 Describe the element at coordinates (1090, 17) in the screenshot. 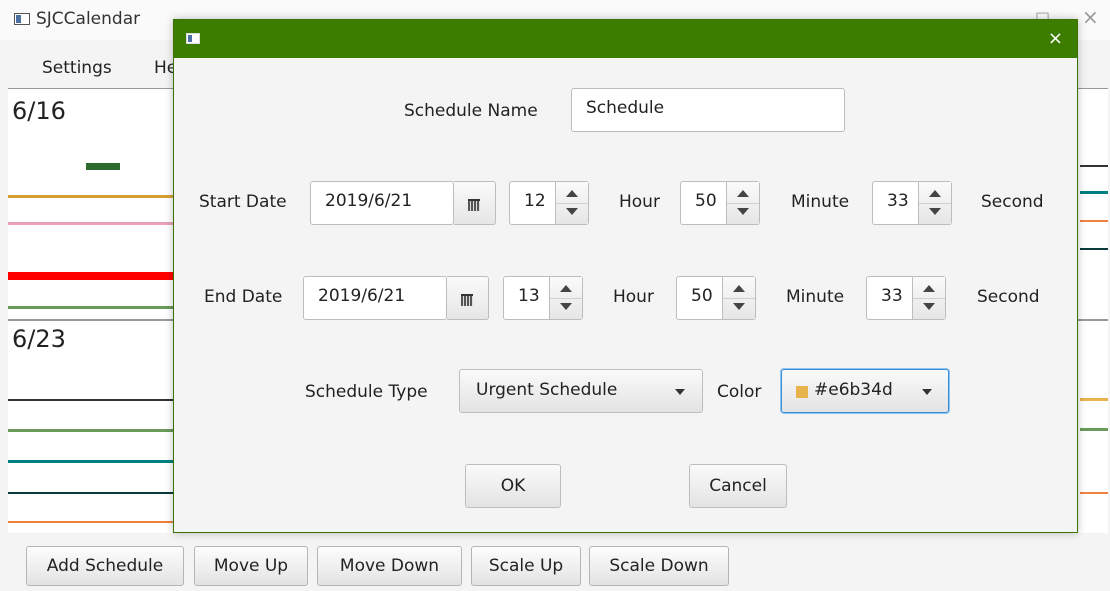

I see `close-icon: ×` at that location.